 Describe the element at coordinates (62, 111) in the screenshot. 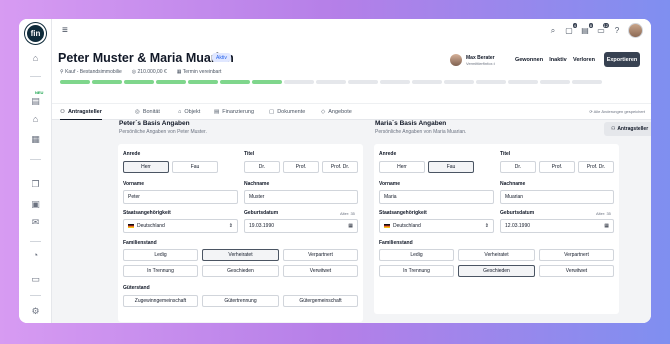

I see `users-icon: ⚇` at that location.